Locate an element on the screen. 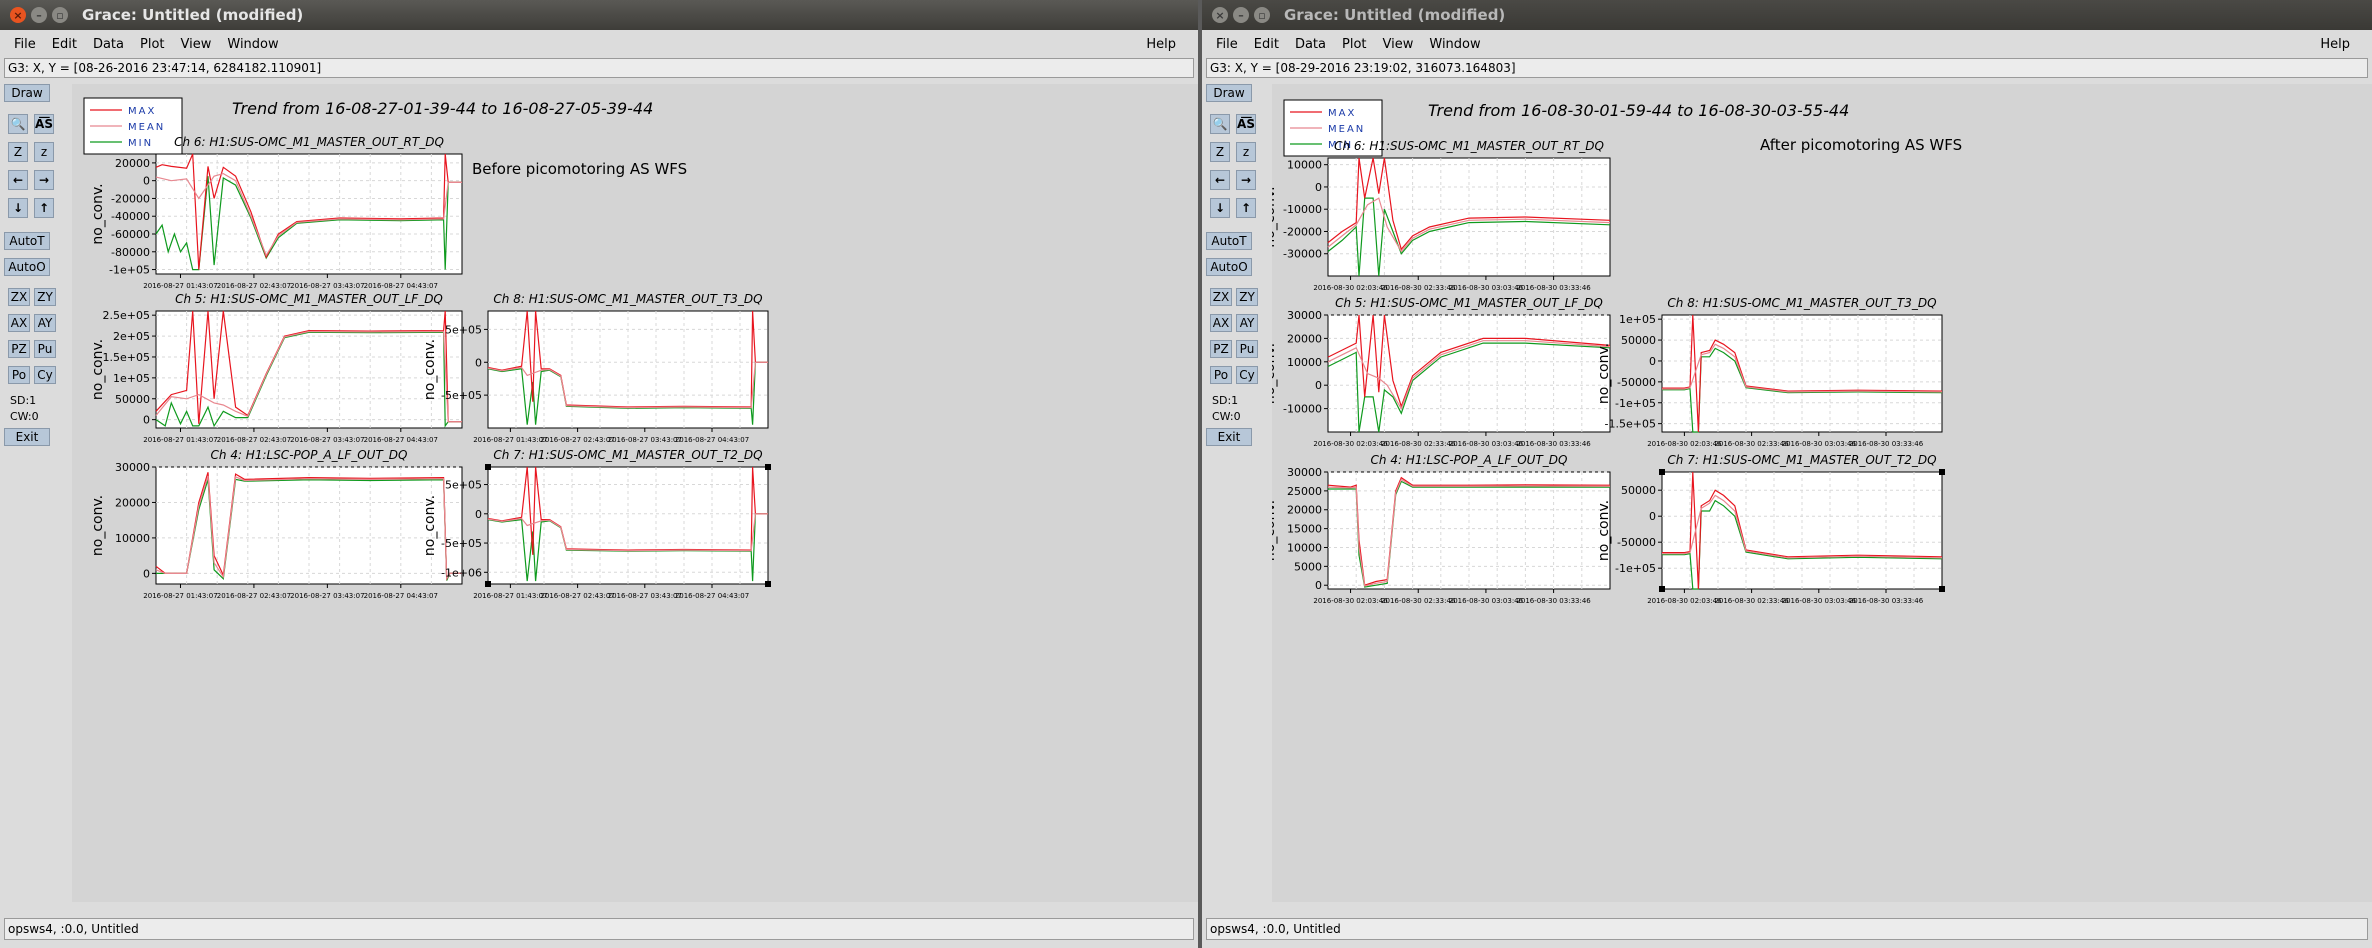 The height and width of the screenshot is (948, 2372). chart-title: Ch 5: H1:SUS-OMC_M1_MASTER_OUT_LF_DQ is located at coordinates (1469, 303).